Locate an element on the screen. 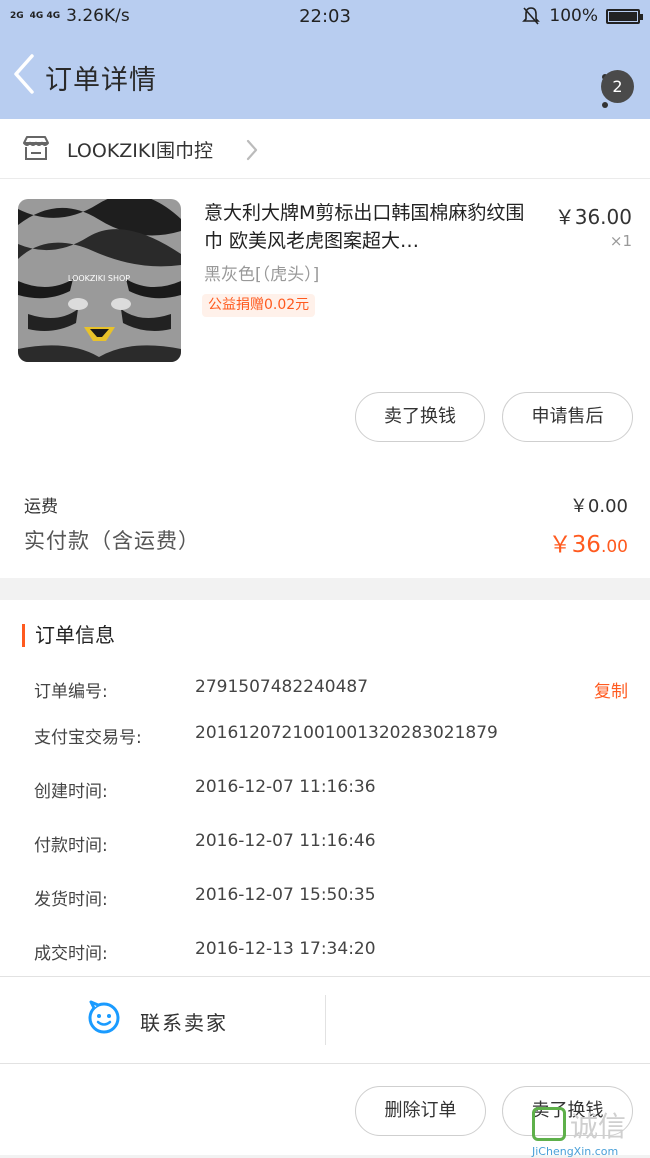 The height and width of the screenshot is (1158, 650). created-time-label: 创建时间: is located at coordinates (71, 792).